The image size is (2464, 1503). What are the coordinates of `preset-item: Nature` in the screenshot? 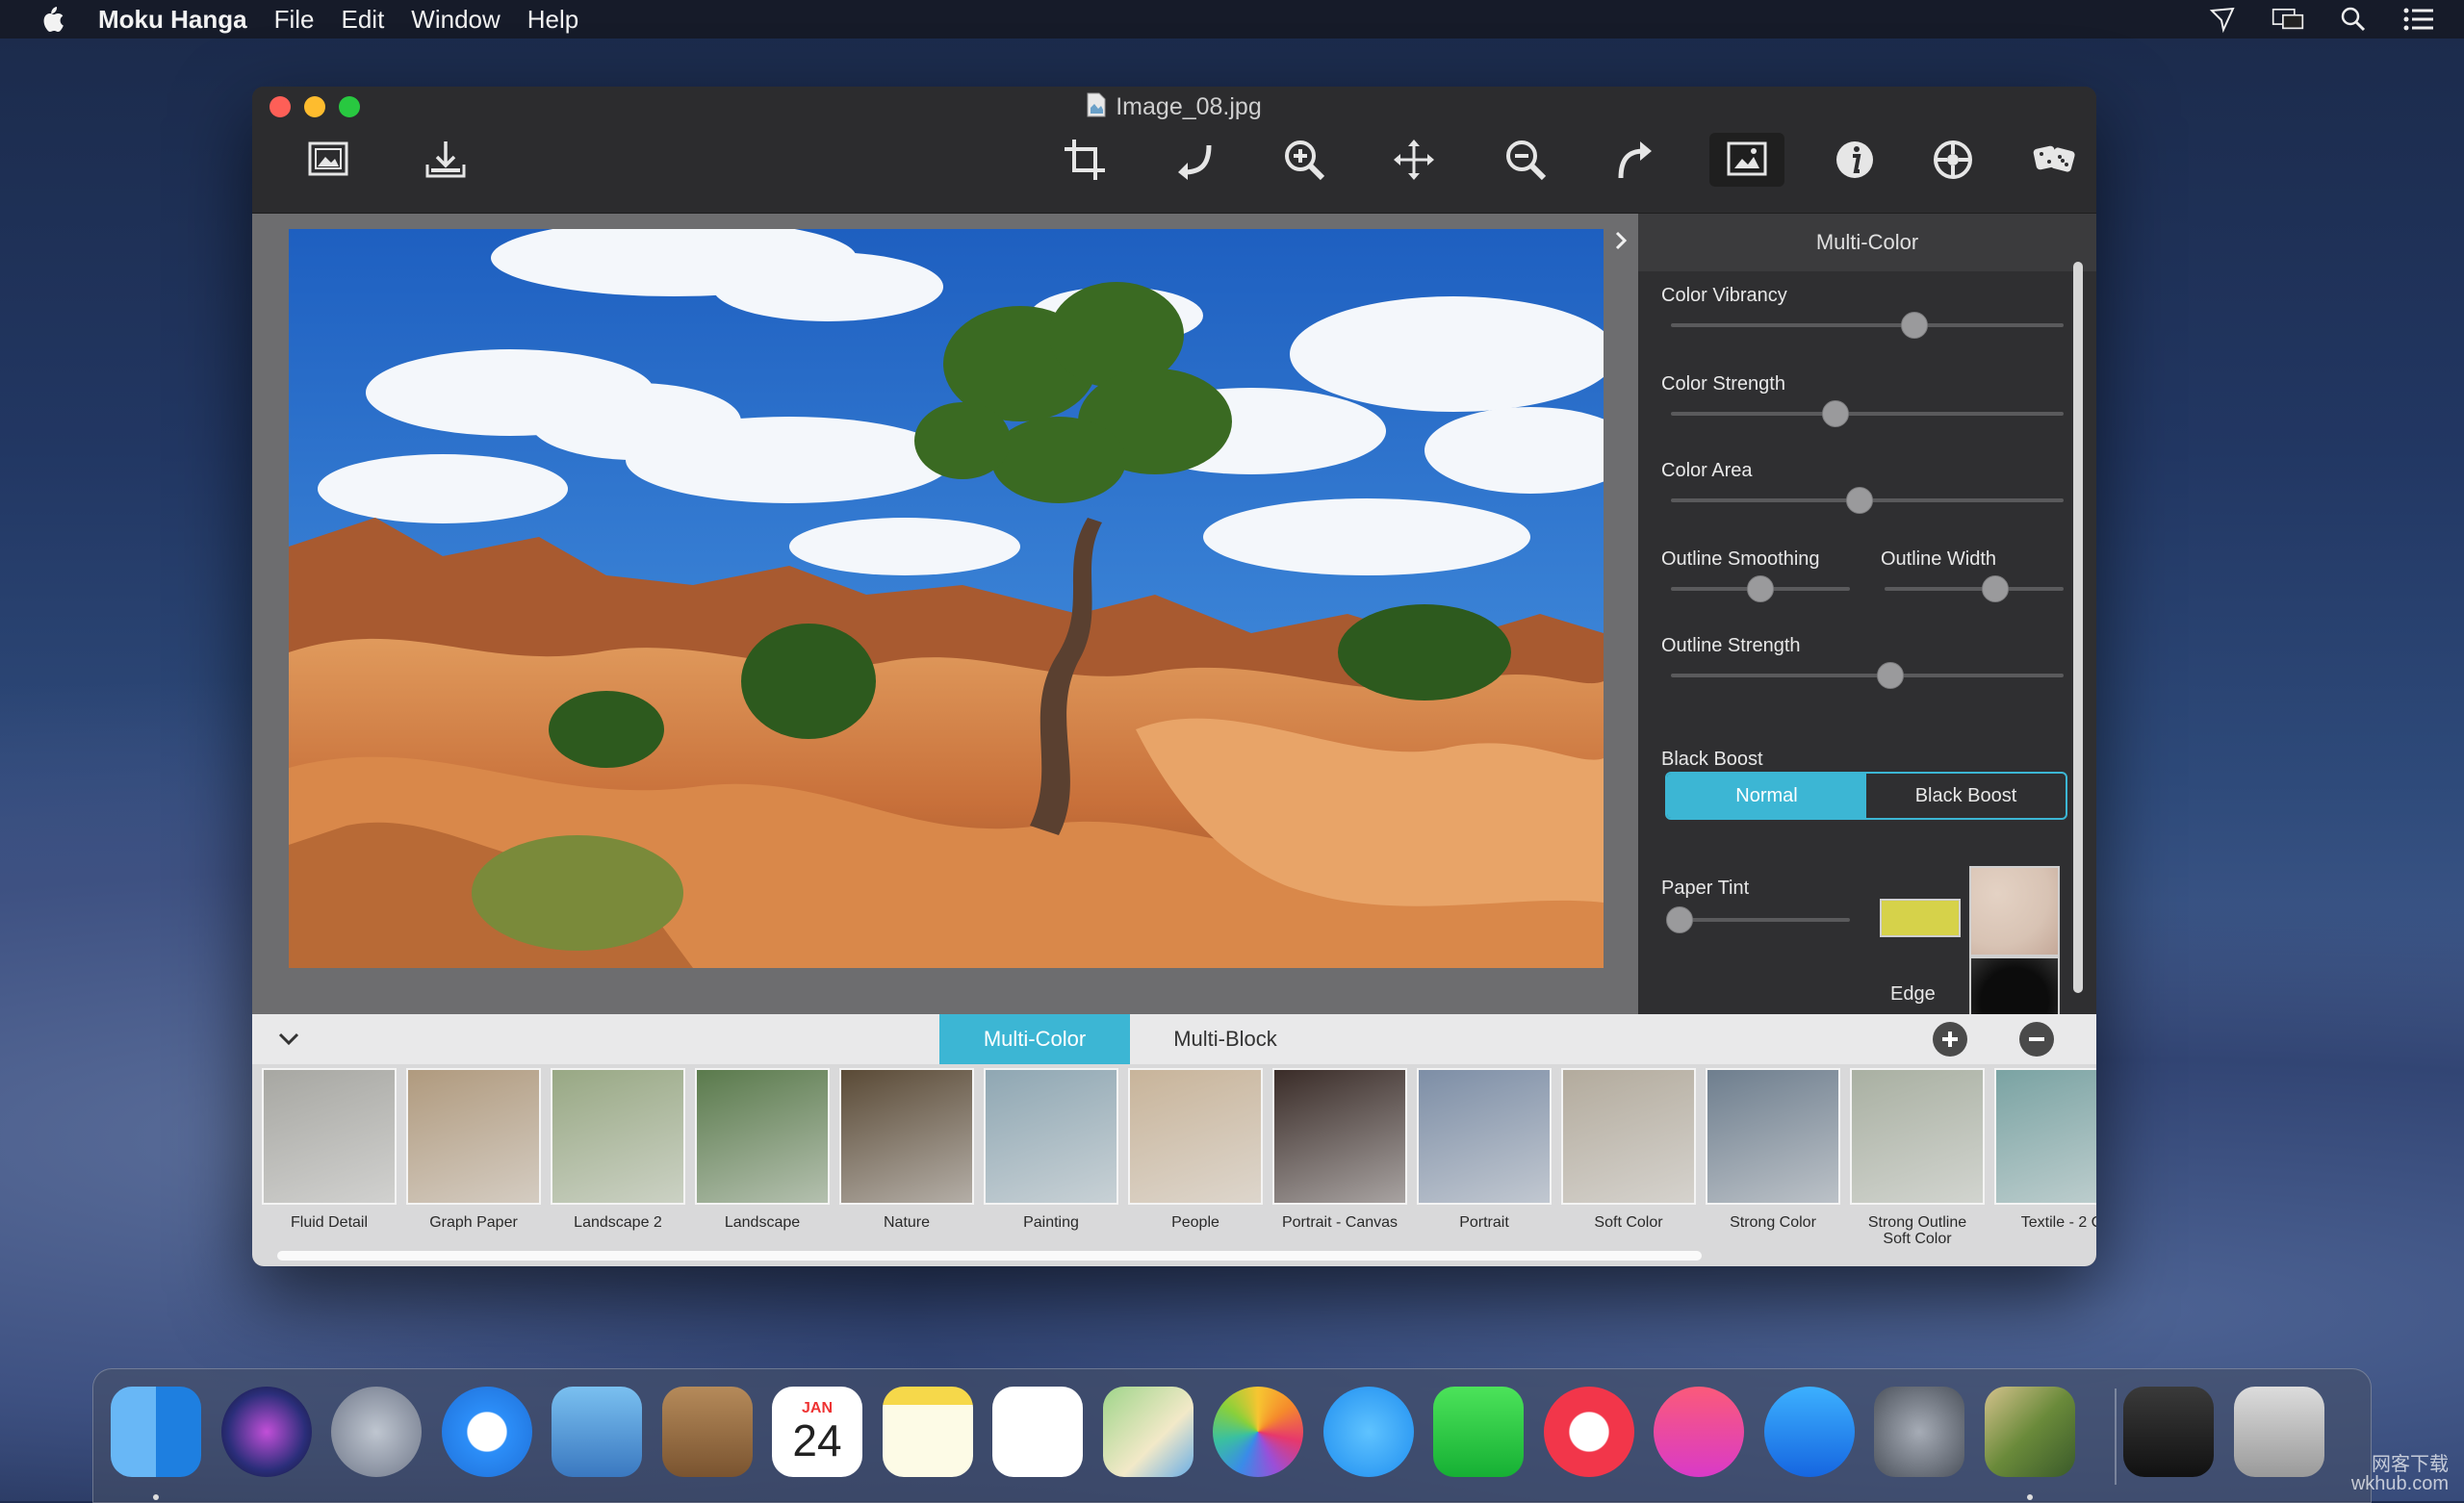 It's located at (906, 1149).